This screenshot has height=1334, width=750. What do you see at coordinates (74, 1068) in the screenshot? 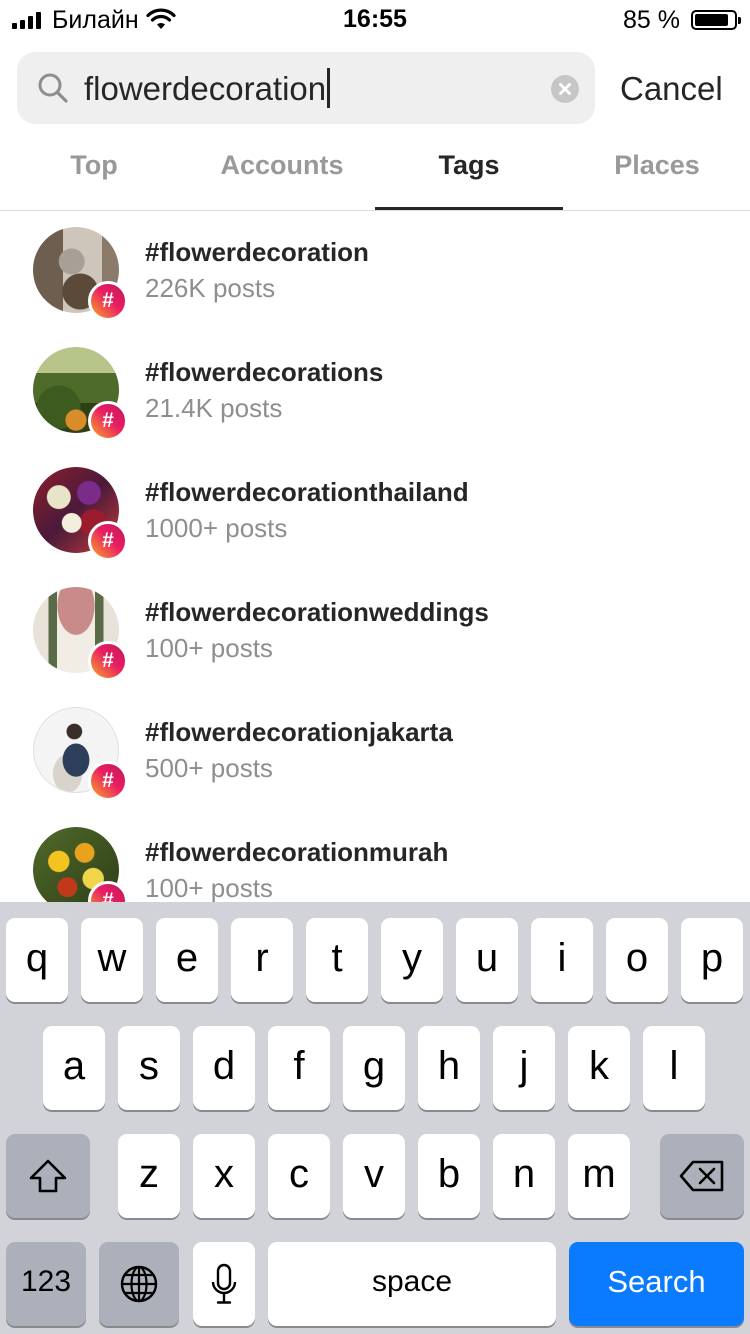
I see `key-a: a` at bounding box center [74, 1068].